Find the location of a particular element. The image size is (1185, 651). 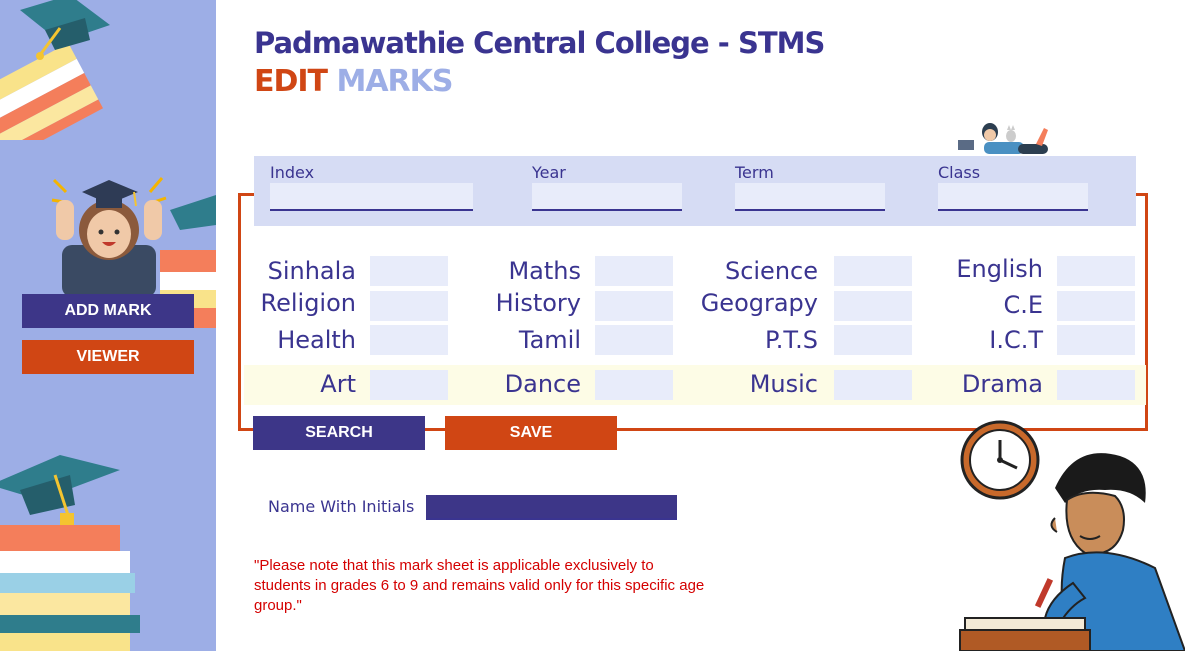

save-button: SAVE is located at coordinates (531, 433).